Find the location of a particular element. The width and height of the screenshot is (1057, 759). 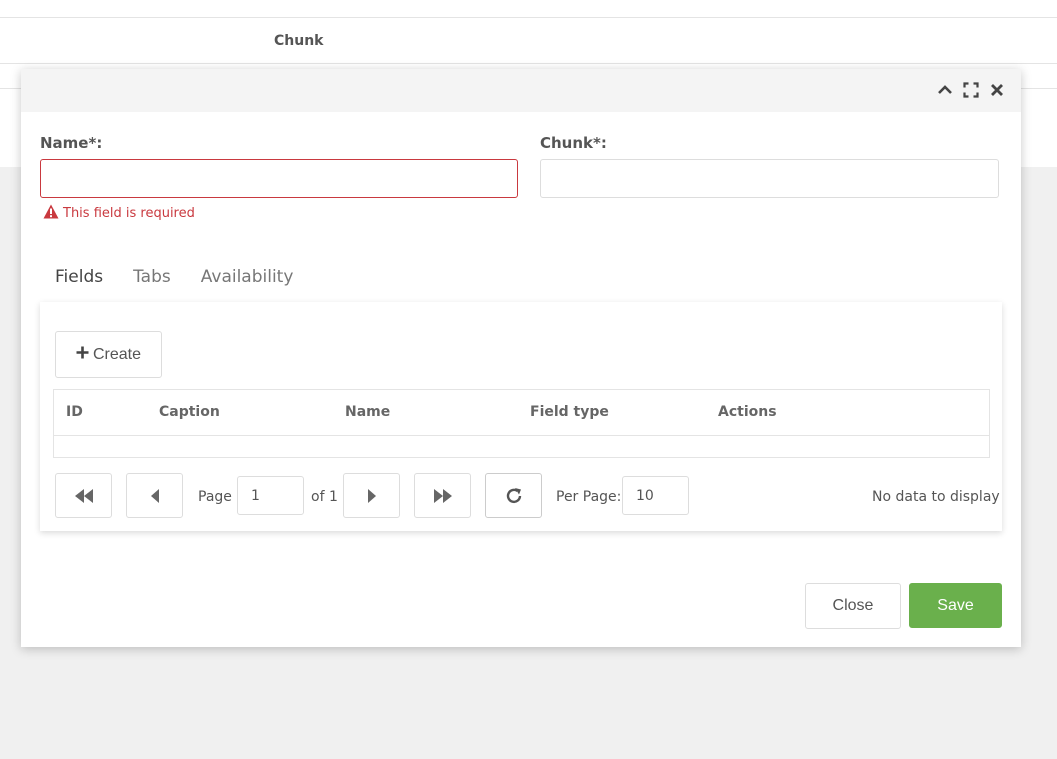

first-page-button is located at coordinates (83, 495).